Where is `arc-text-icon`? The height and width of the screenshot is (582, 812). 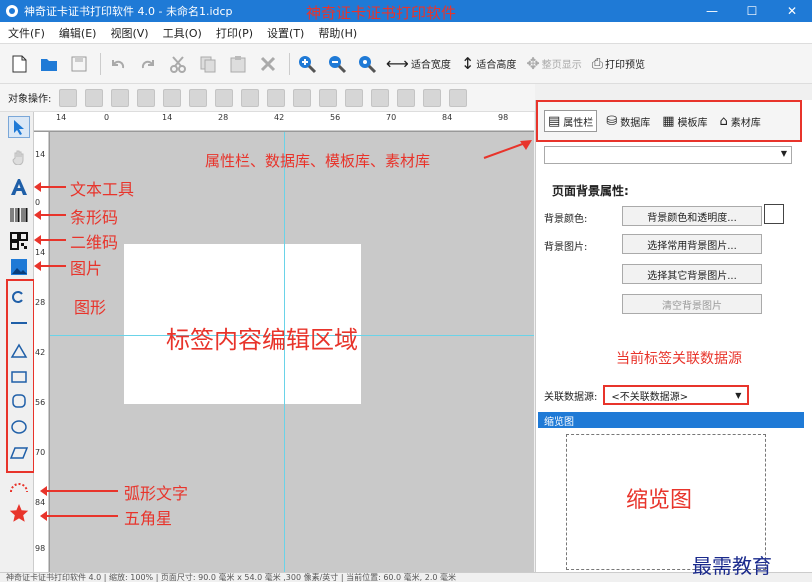
arc-text-icon is located at coordinates (19, 487).